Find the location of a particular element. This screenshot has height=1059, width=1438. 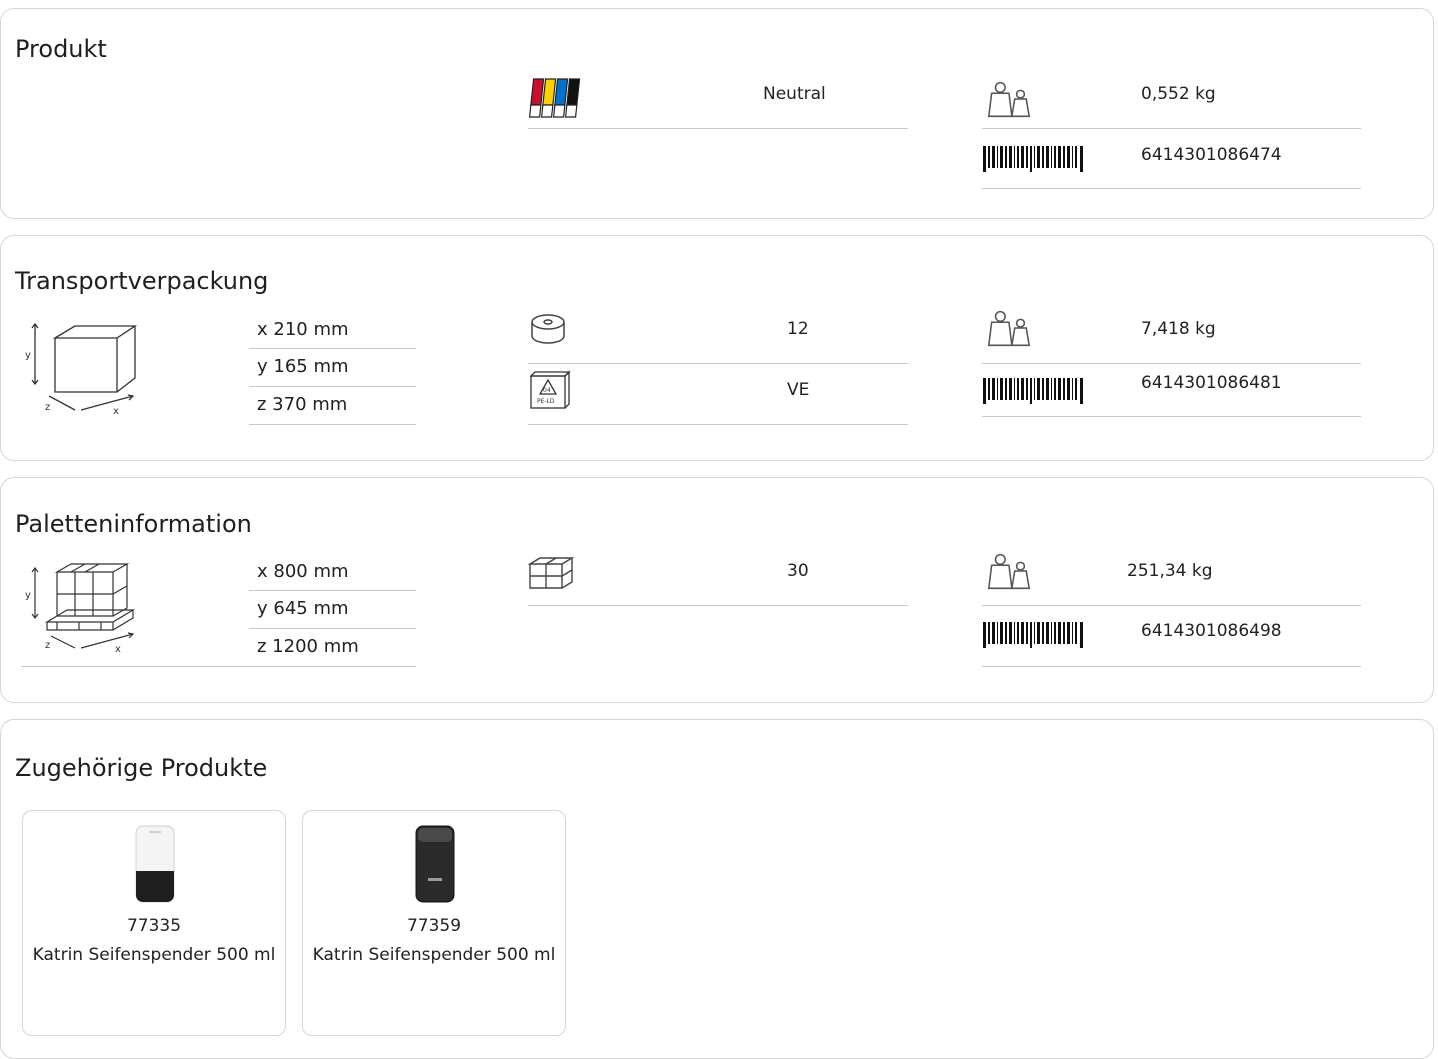

transport-dim-z: z 370 mm is located at coordinates (302, 404).